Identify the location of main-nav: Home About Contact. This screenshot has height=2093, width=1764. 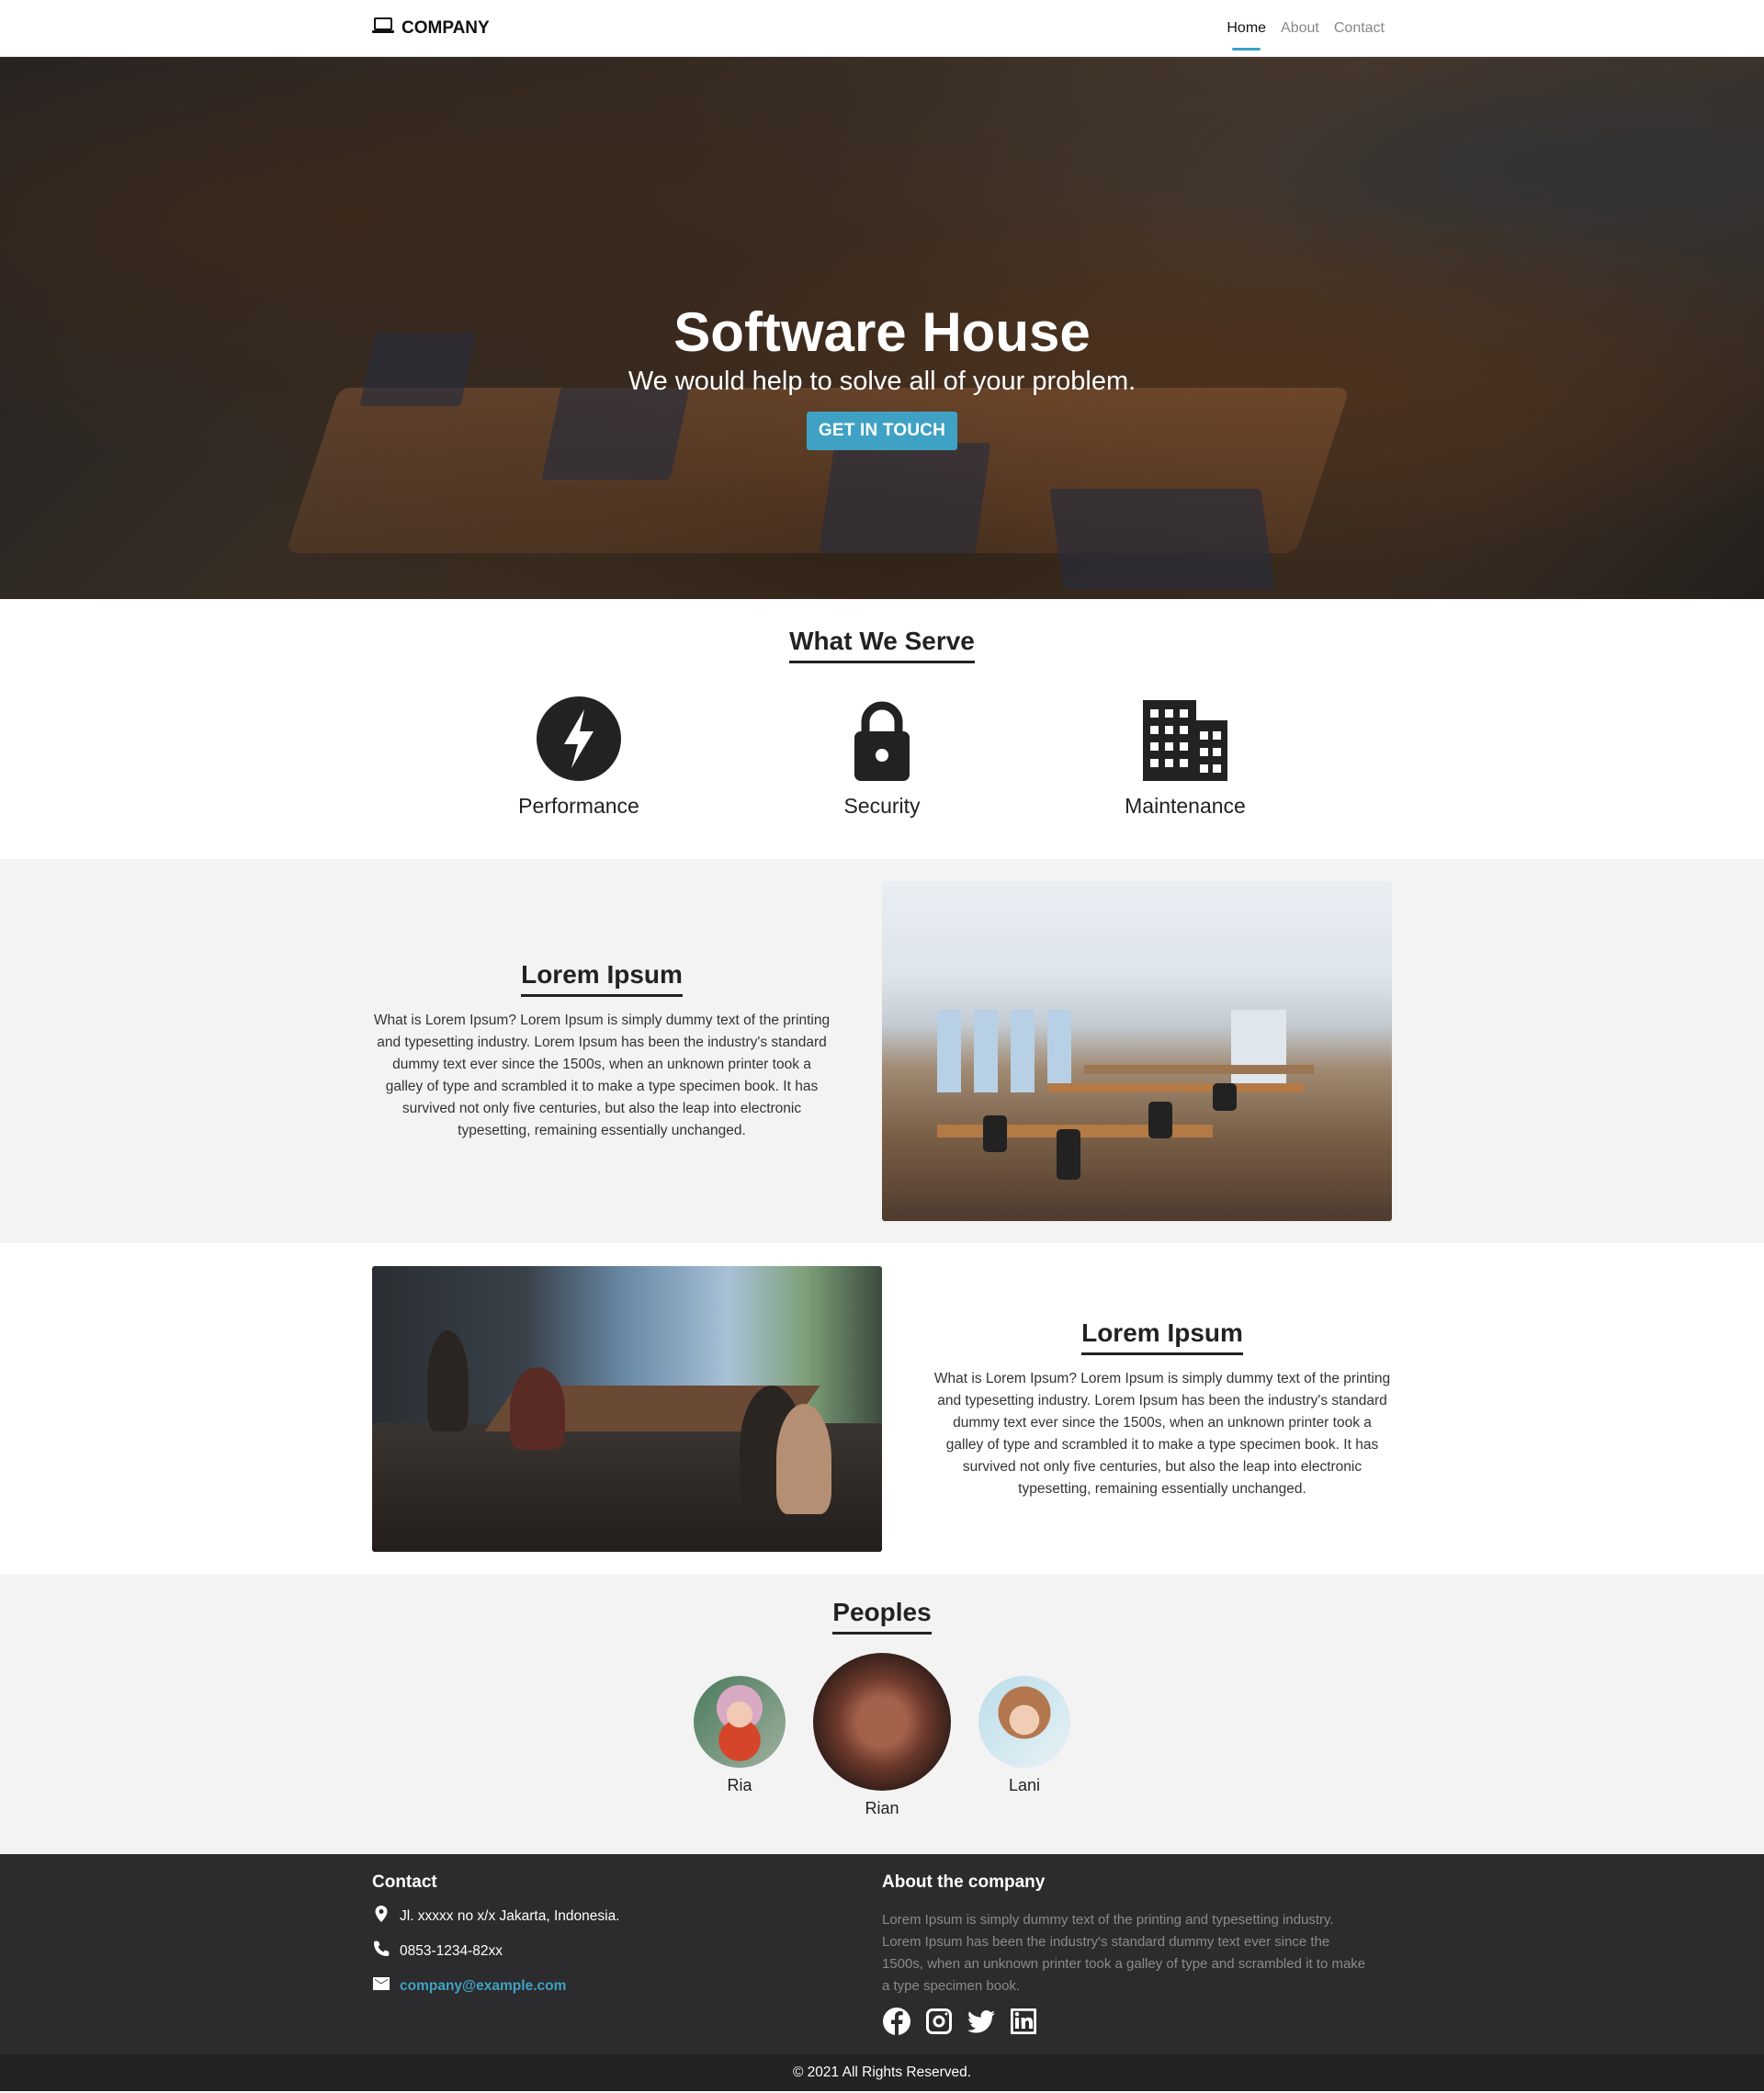
(1306, 34).